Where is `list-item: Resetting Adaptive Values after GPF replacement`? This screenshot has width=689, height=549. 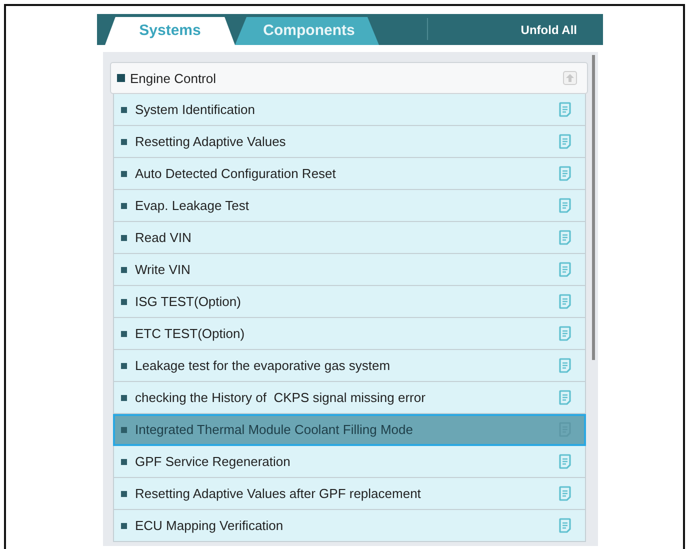
list-item: Resetting Adaptive Values after GPF replacement is located at coordinates (349, 494).